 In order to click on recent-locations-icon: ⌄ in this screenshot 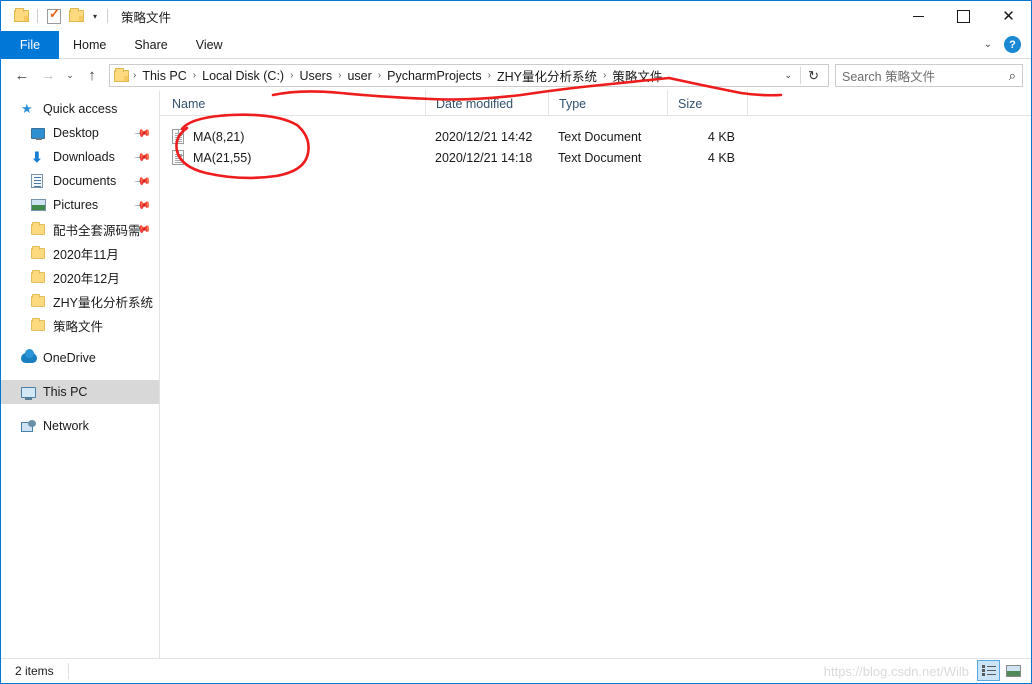, I will do `click(70, 76)`.